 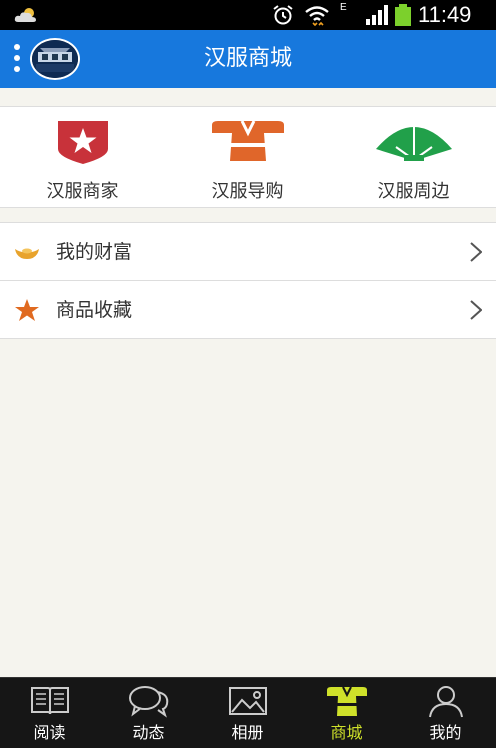 I want to click on tab-label: 我的, so click(x=445, y=732).